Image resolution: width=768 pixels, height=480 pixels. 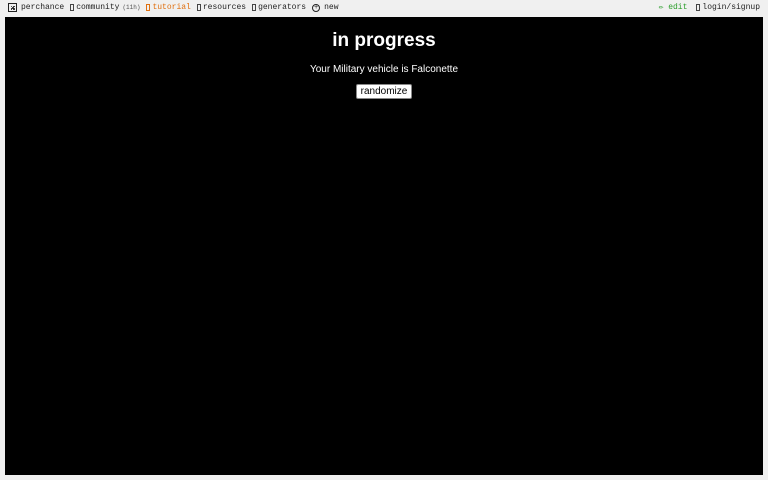 I want to click on nav-perchance: perchance, so click(x=36, y=7).